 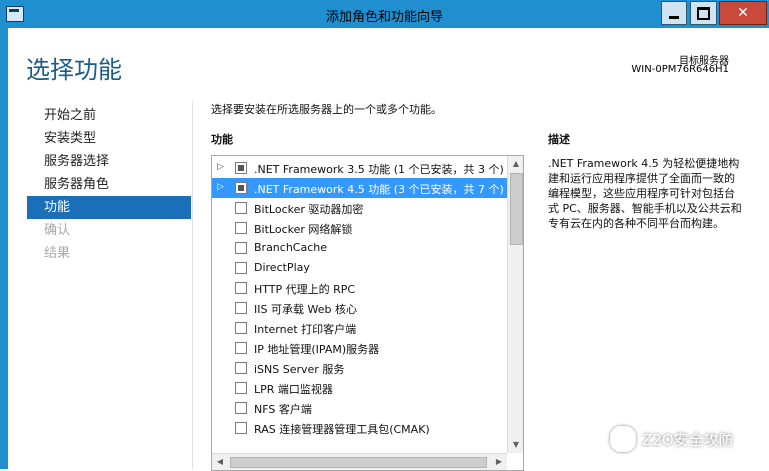 What do you see at coordinates (379, 189) in the screenshot?
I see `feature-label: .NET Framework 4.5 功能 (3 个已安装，共 7 个)` at bounding box center [379, 189].